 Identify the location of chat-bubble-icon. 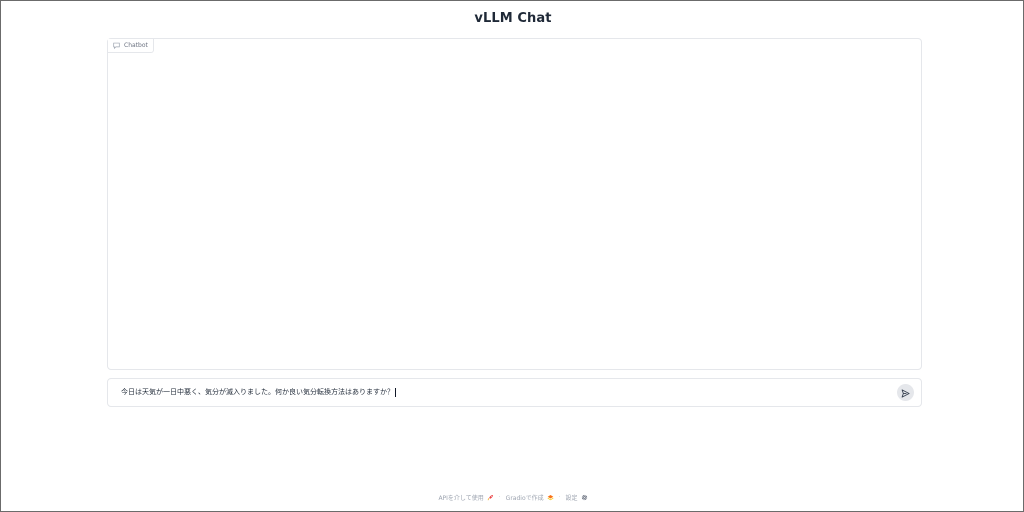
(116, 45).